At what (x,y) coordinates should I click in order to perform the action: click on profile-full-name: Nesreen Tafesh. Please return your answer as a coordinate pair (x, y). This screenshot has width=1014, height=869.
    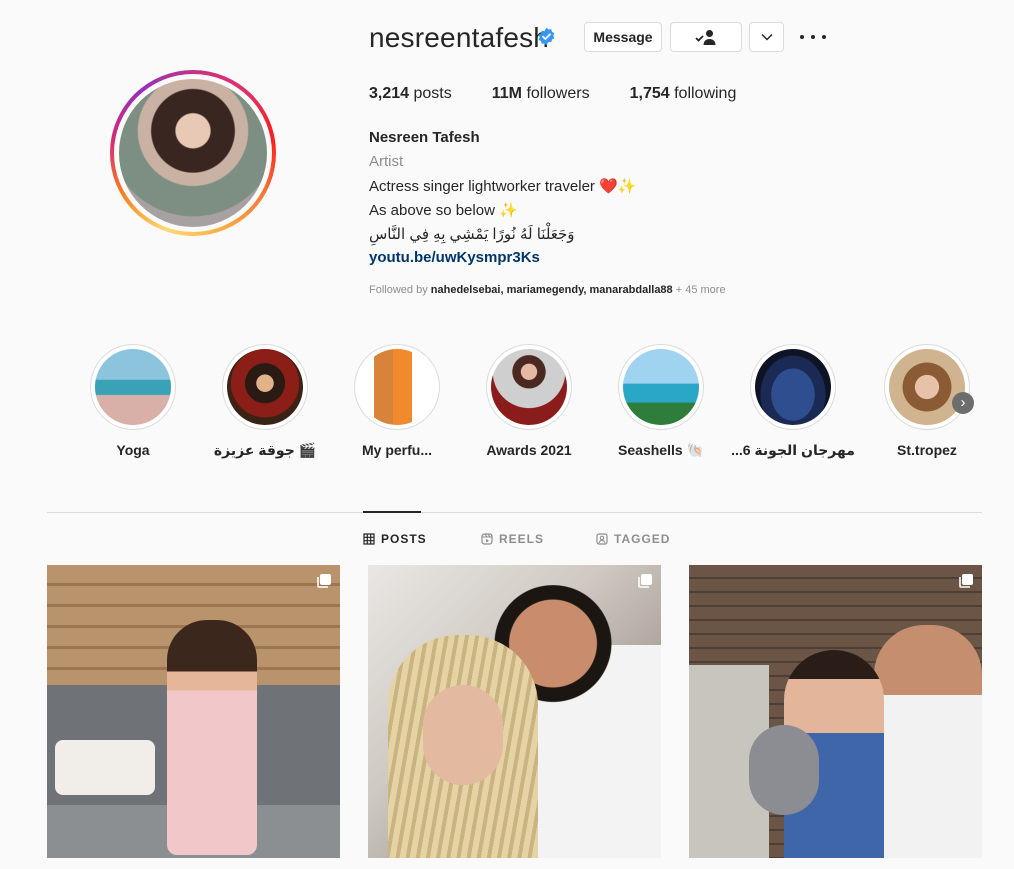
    Looking at the image, I should click on (424, 137).